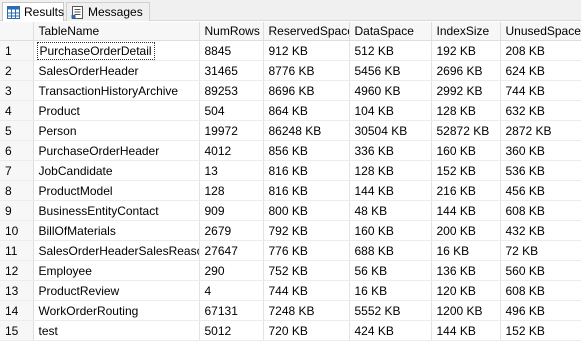  What do you see at coordinates (390, 250) in the screenshot?
I see `cell-dataspace: 688 KB` at bounding box center [390, 250].